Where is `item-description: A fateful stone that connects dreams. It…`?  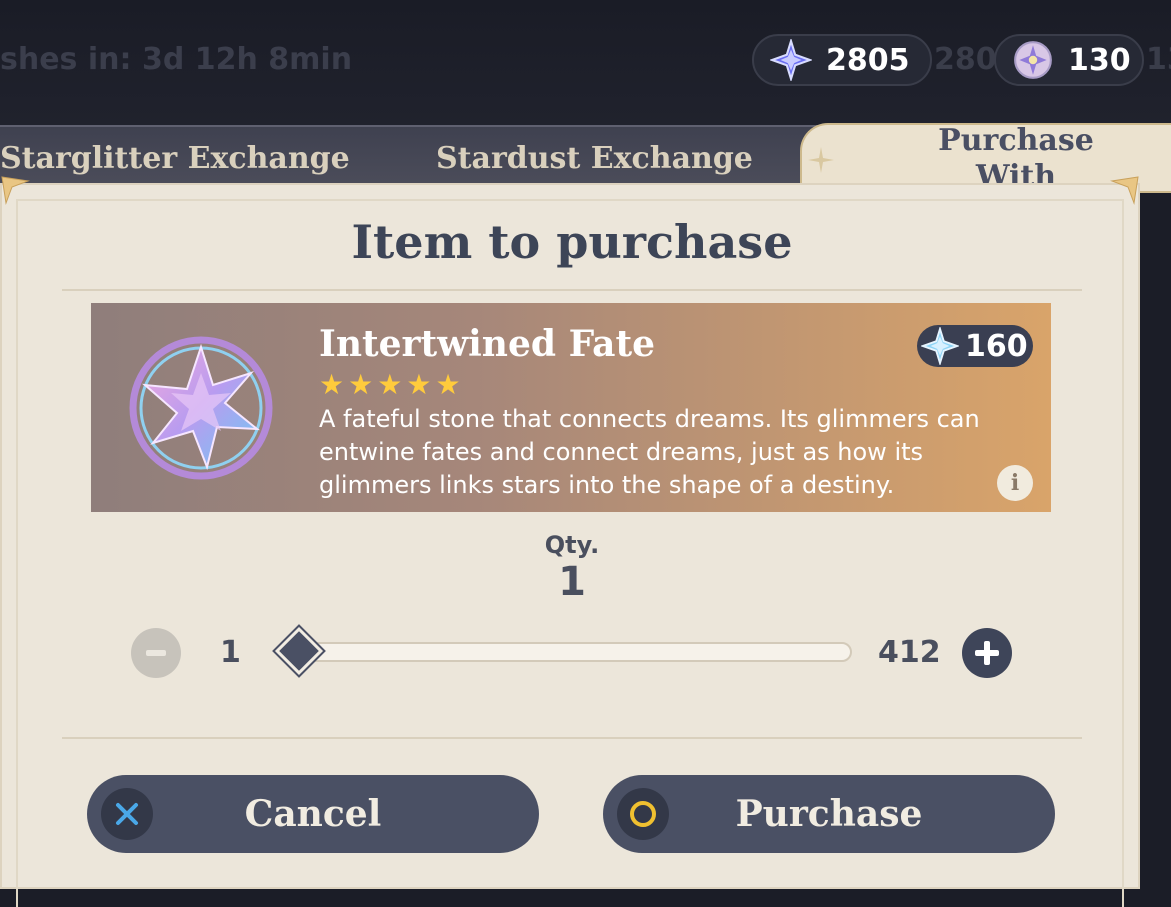 item-description: A fateful stone that connects dreams. It… is located at coordinates (649, 452).